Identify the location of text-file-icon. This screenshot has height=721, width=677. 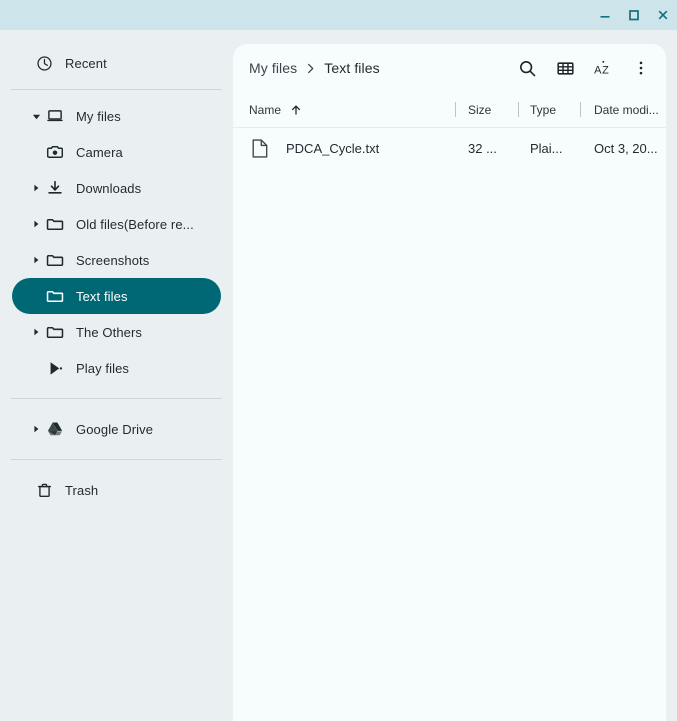
(260, 148).